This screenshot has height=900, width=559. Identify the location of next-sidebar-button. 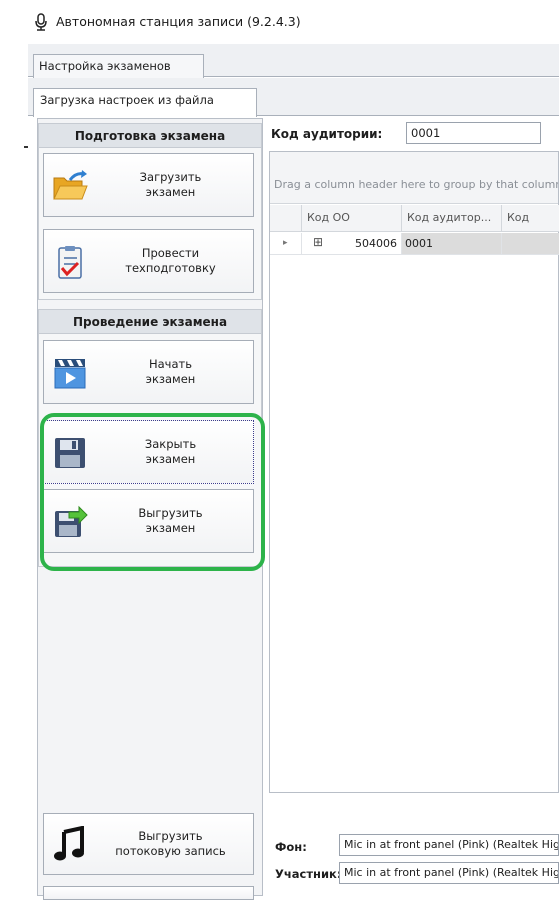
(148, 893).